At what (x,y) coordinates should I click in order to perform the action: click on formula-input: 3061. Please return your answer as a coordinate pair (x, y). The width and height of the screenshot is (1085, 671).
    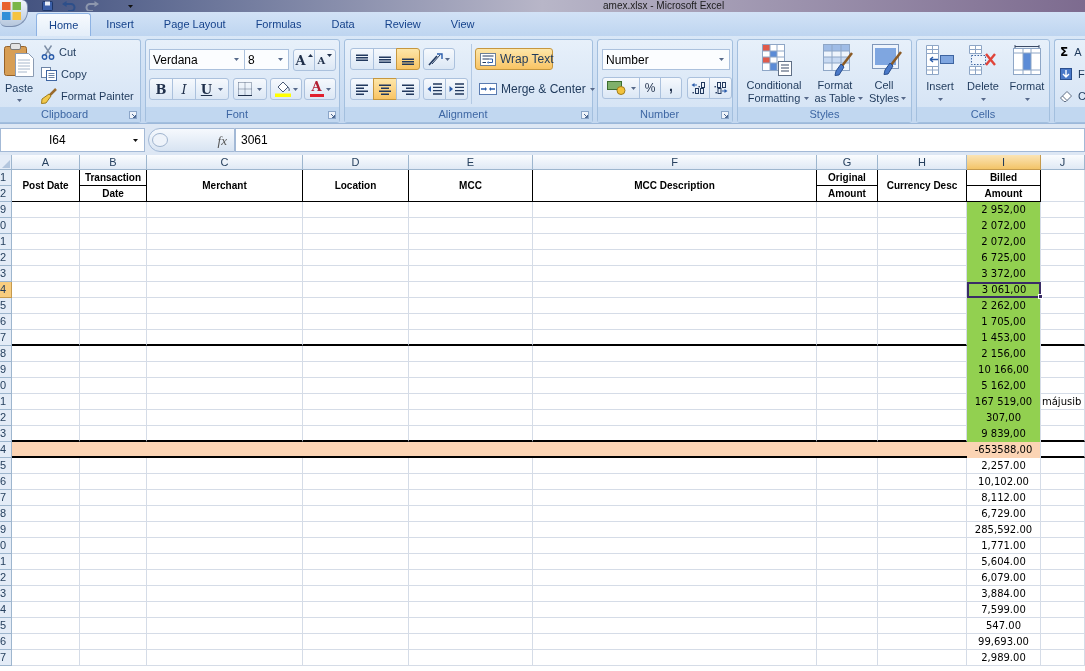
    Looking at the image, I should click on (660, 140).